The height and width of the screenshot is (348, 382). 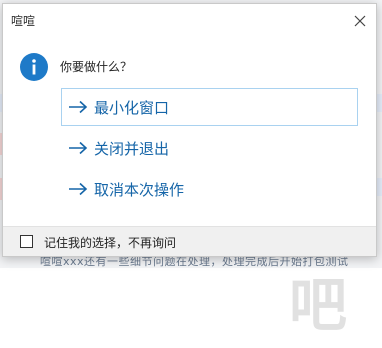 I want to click on dialog-title: 喧喧, so click(x=23, y=21).